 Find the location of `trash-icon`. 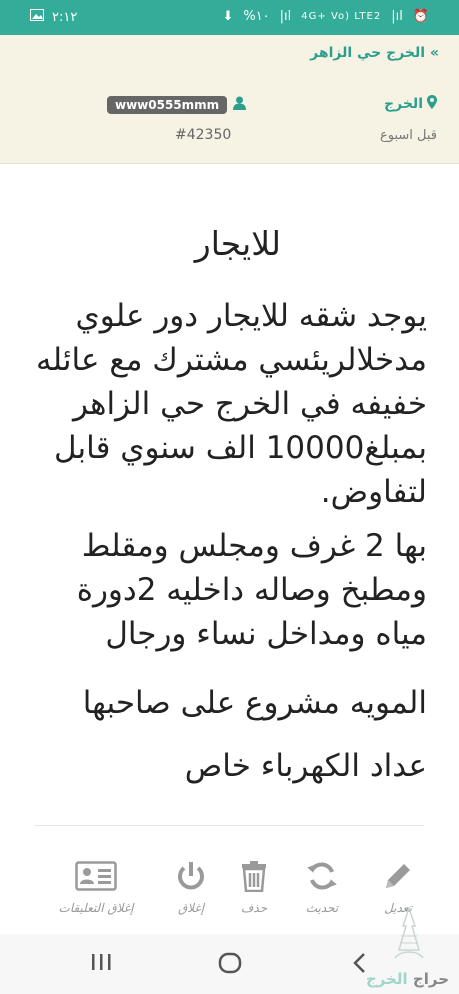

trash-icon is located at coordinates (254, 878).